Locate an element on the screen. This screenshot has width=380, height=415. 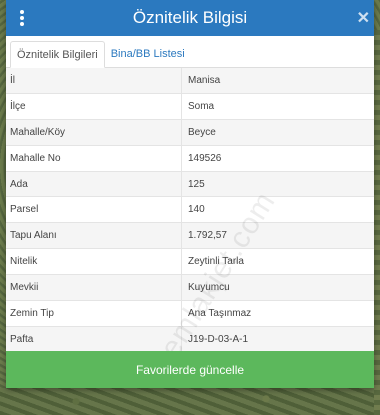
attribute-key: Pafta is located at coordinates (94, 339).